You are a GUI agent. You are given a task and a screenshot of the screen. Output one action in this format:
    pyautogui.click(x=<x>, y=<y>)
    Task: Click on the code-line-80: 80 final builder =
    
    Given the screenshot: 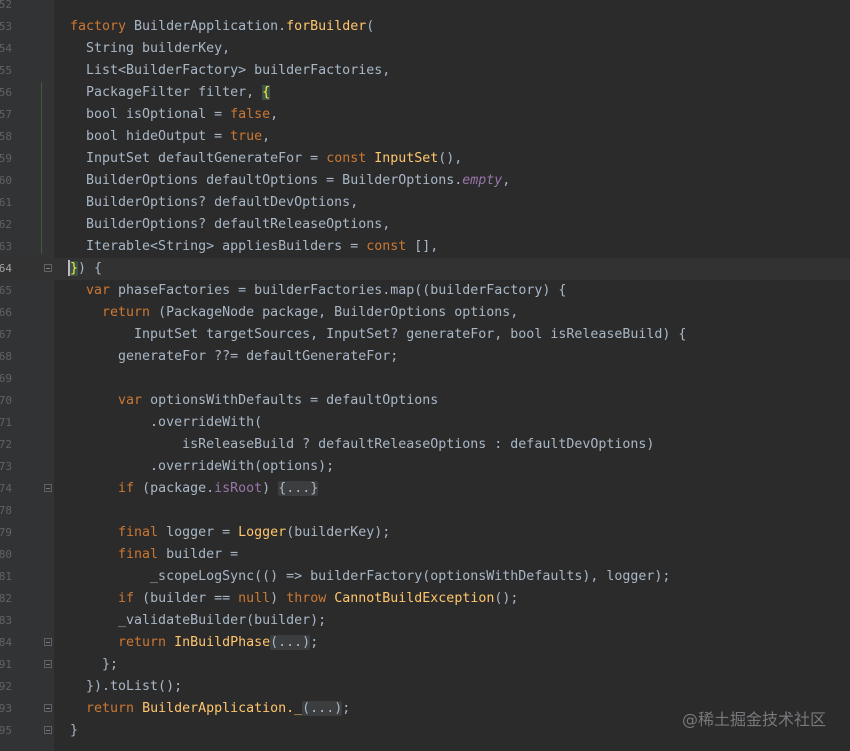 What is the action you would take?
    pyautogui.click(x=425, y=555)
    